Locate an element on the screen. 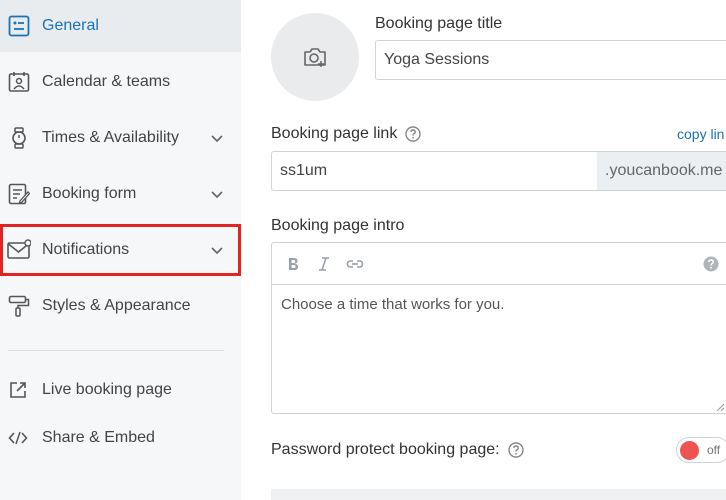 Image resolution: width=726 pixels, height=500 pixels. sidebar-item-calendar-teams: Calendar & teams is located at coordinates (120, 82).